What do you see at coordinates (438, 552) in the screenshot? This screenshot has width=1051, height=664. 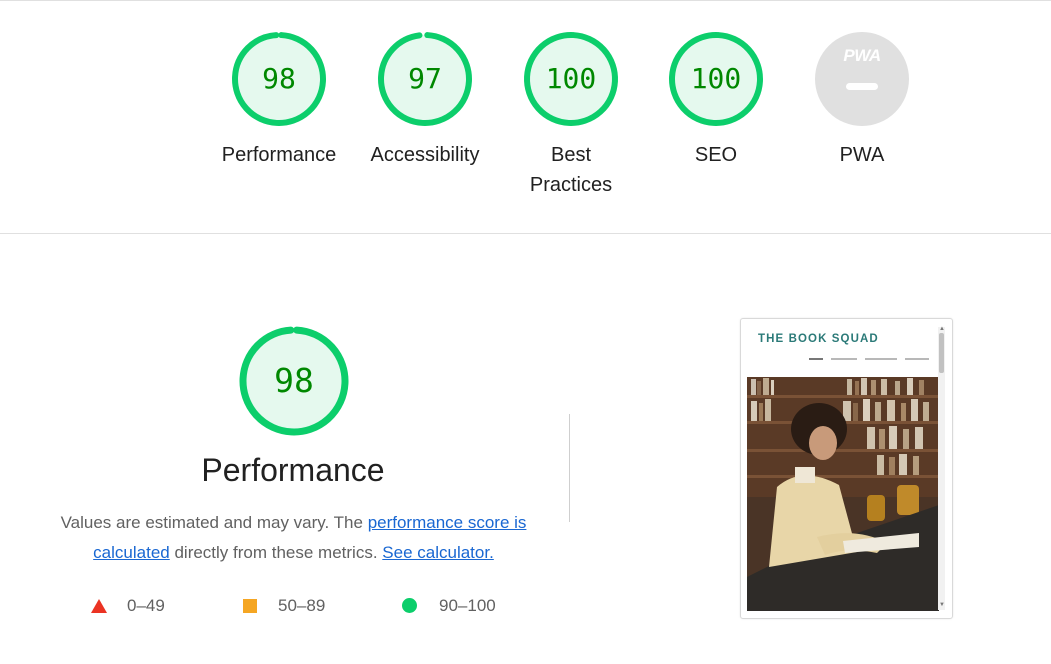 I see `see-calculator-link: See calculator.` at bounding box center [438, 552].